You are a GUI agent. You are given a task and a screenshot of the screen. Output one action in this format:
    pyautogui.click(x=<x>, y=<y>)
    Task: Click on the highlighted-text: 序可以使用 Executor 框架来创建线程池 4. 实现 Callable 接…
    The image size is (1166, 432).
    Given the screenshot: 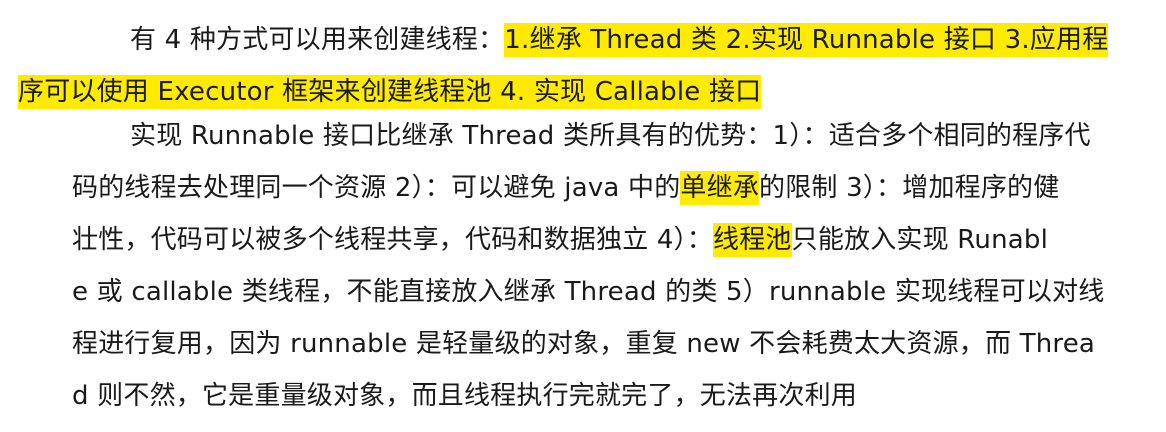 What is the action you would take?
    pyautogui.click(x=390, y=92)
    